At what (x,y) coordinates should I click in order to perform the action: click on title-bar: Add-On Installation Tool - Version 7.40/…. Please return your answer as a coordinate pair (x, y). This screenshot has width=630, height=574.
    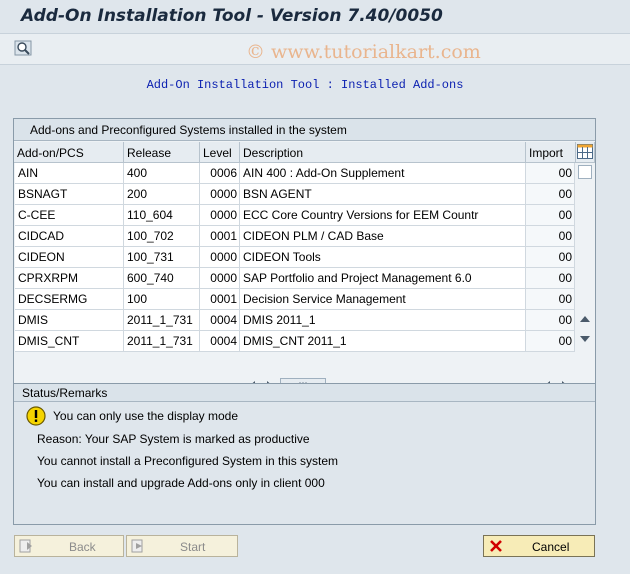
    Looking at the image, I should click on (315, 16).